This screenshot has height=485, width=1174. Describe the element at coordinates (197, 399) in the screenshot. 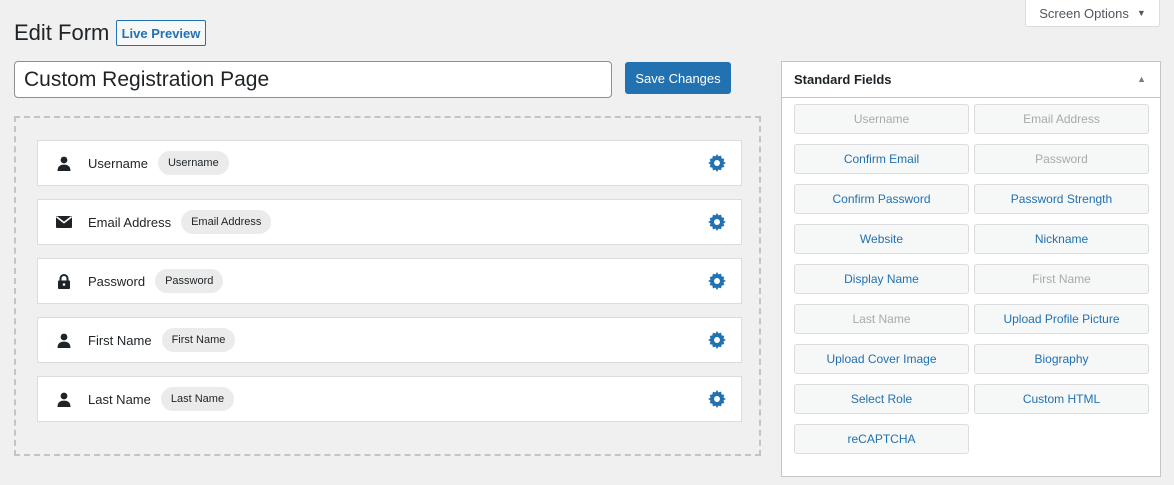

I see `field-meta-pill: Last Name` at that location.